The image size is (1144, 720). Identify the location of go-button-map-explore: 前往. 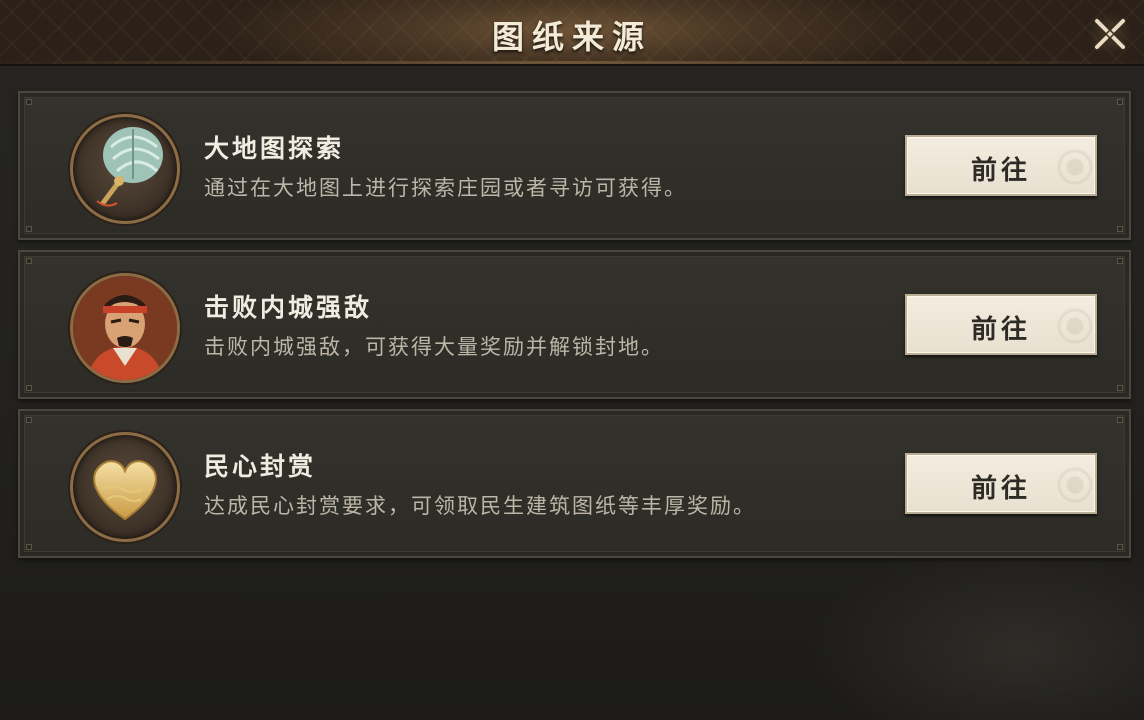
(1001, 165).